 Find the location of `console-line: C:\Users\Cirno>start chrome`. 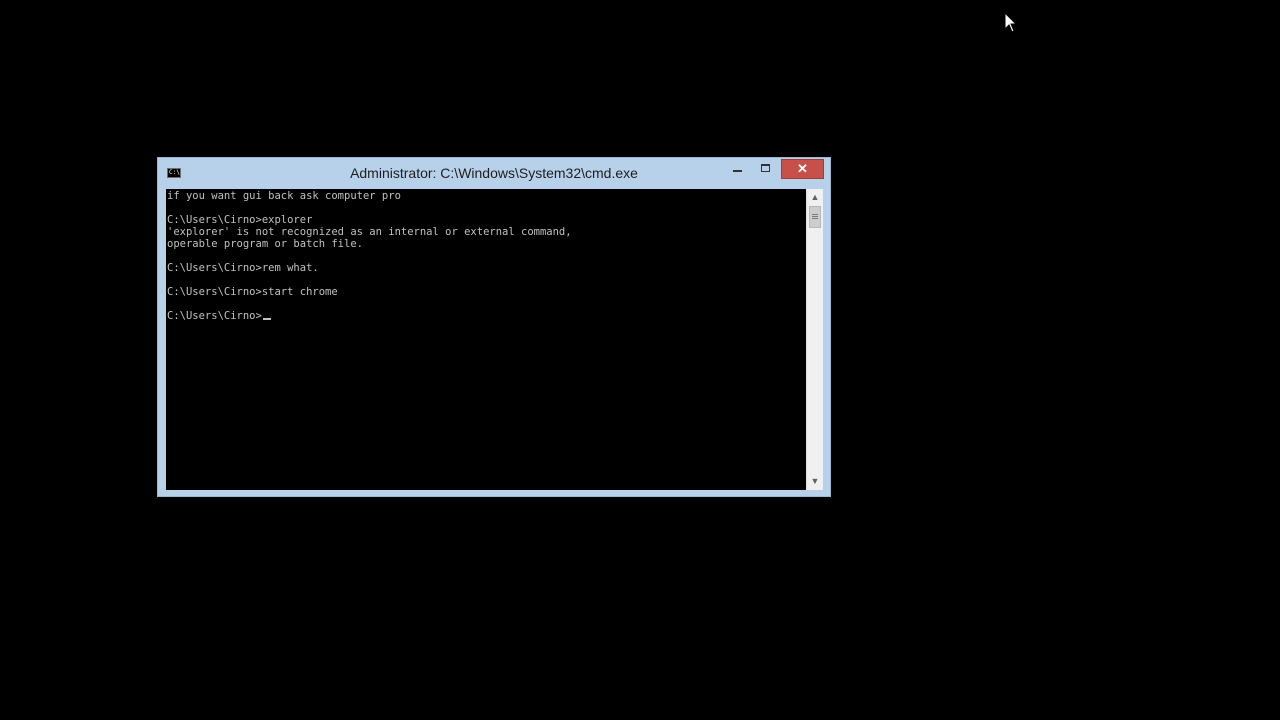

console-line: C:\Users\Cirno>start chrome is located at coordinates (252, 292).